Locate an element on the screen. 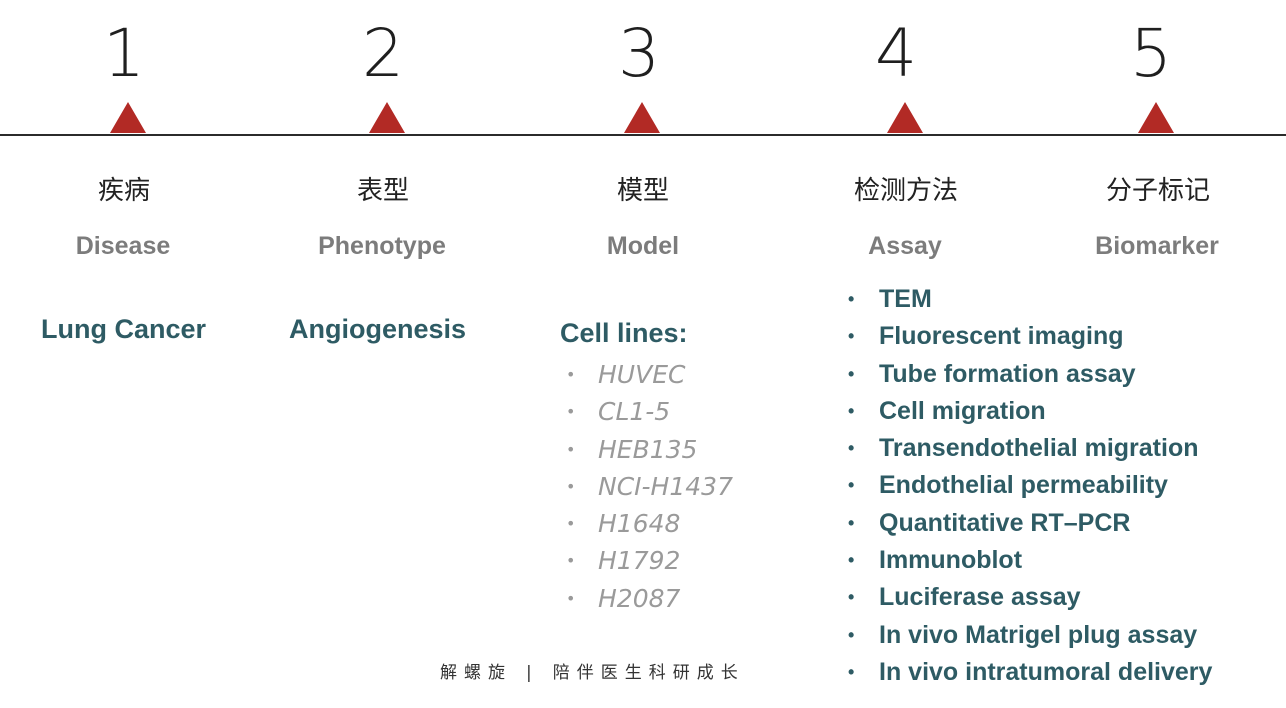  step-title-zh-5: 分子标记 is located at coordinates (1157, 191).